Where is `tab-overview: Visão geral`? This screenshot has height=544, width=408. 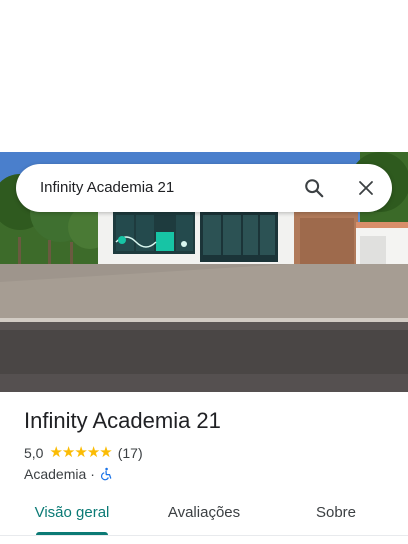 tab-overview: Visão geral is located at coordinates (72, 515).